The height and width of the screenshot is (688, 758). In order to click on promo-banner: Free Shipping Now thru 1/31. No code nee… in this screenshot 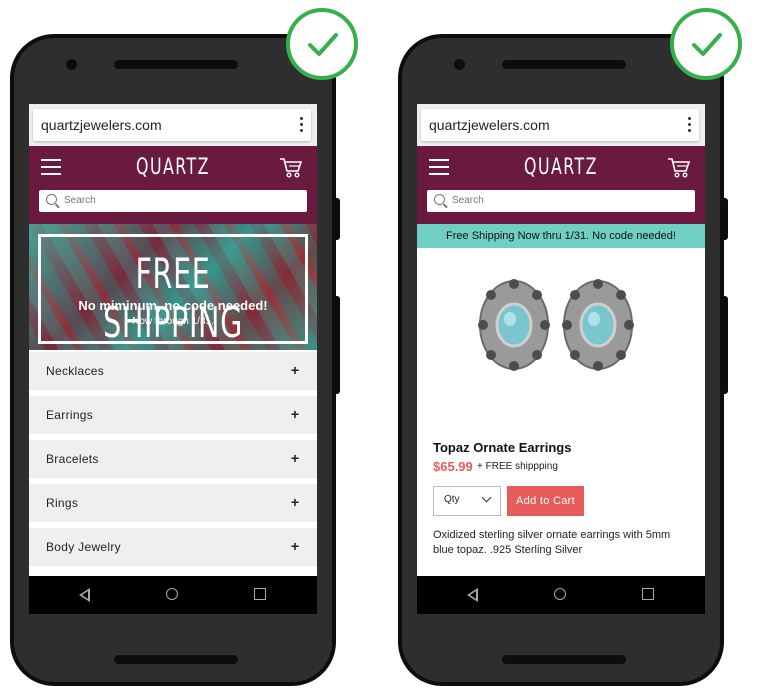, I will do `click(561, 236)`.